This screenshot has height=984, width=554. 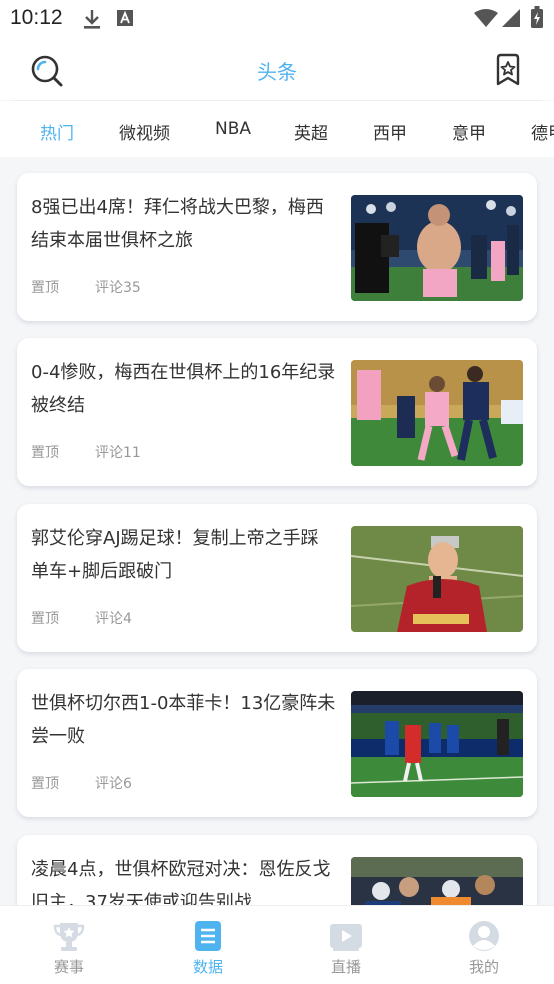 What do you see at coordinates (542, 131) in the screenshot?
I see `tab-bundesliga: 德甲` at bounding box center [542, 131].